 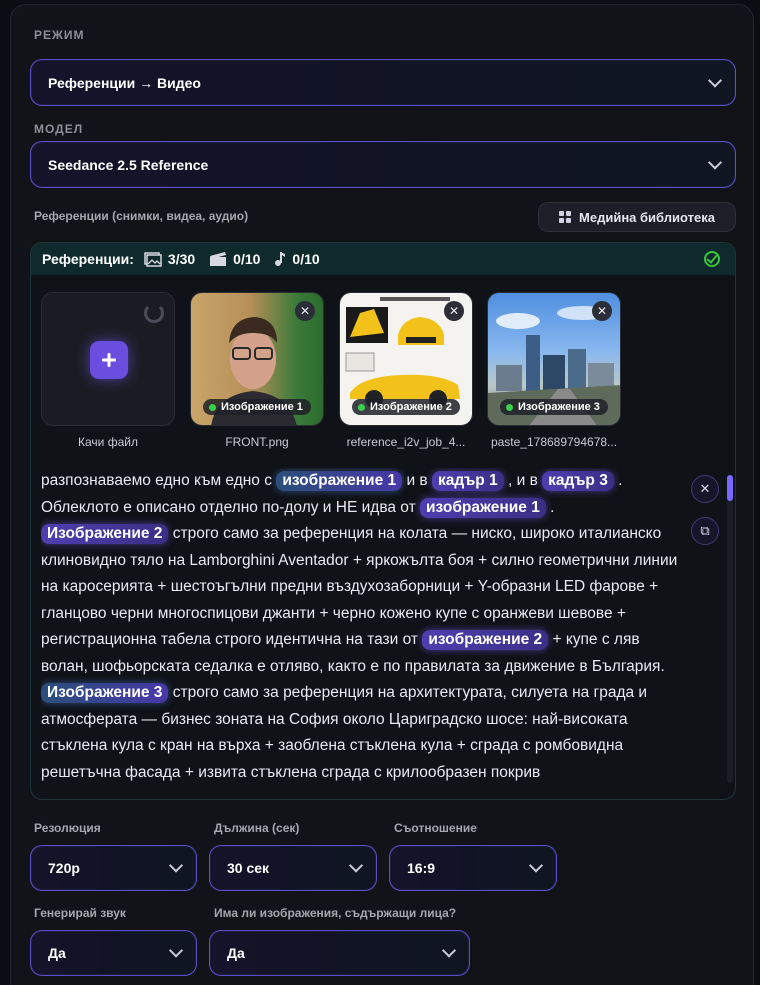 I want to click on video-count: 0/10, so click(x=247, y=259).